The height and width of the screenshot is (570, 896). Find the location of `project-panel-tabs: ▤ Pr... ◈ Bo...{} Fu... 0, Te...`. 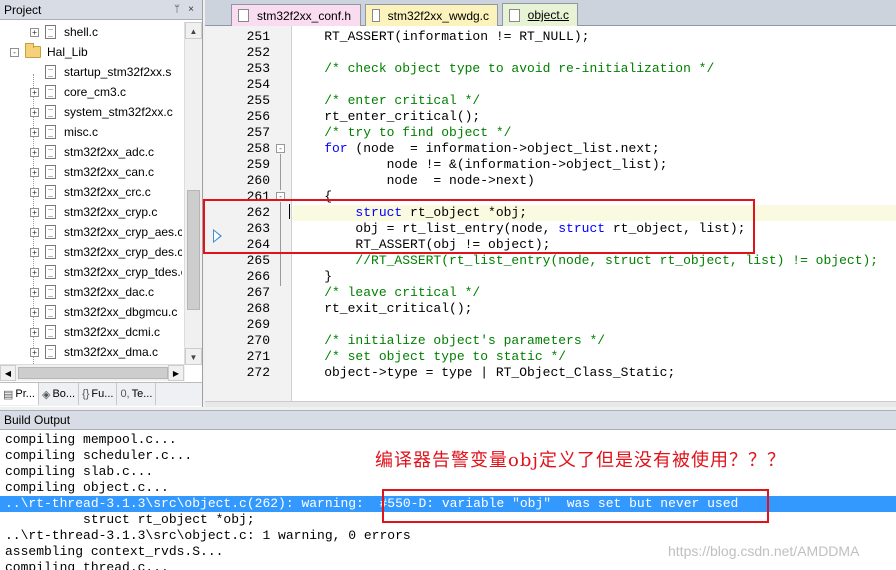

project-panel-tabs: ▤ Pr... ◈ Bo...{} Fu... 0, Te... is located at coordinates (101, 394).